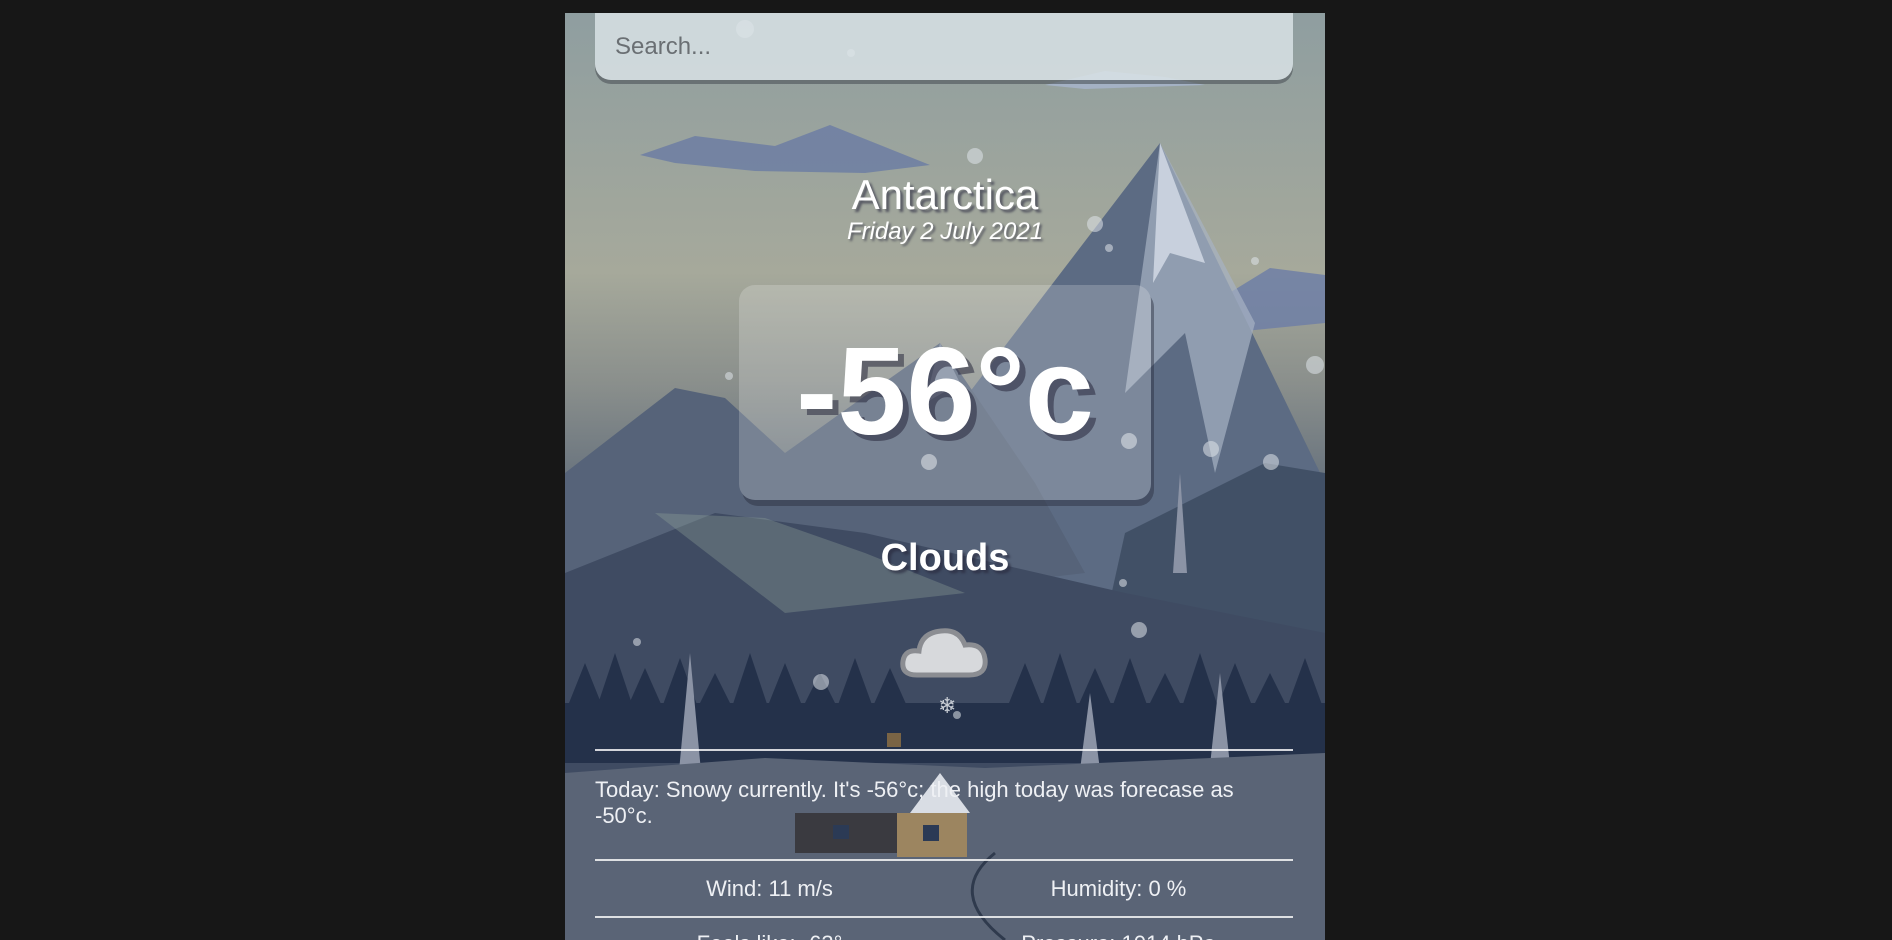  Describe the element at coordinates (769, 888) in the screenshot. I see `wind-stat: Wind: 11 m/s` at that location.